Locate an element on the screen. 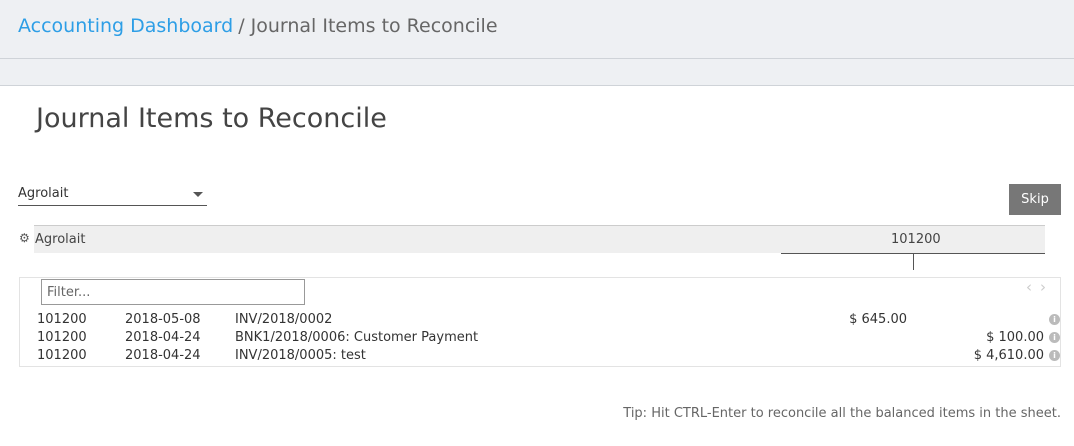 This screenshot has height=446, width=1074. cell-label: INV/2018/0005: test is located at coordinates (300, 355).